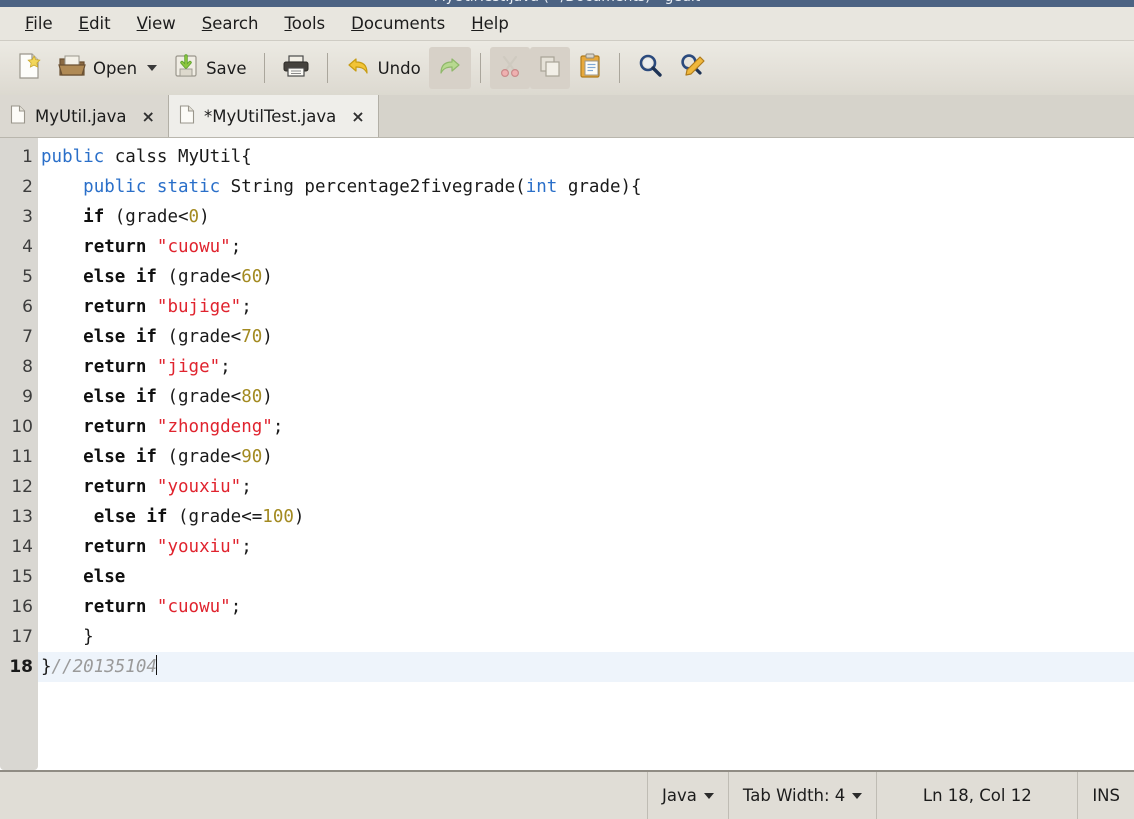 Image resolution: width=1134 pixels, height=819 pixels. I want to click on new-document-icon, so click(29, 68).